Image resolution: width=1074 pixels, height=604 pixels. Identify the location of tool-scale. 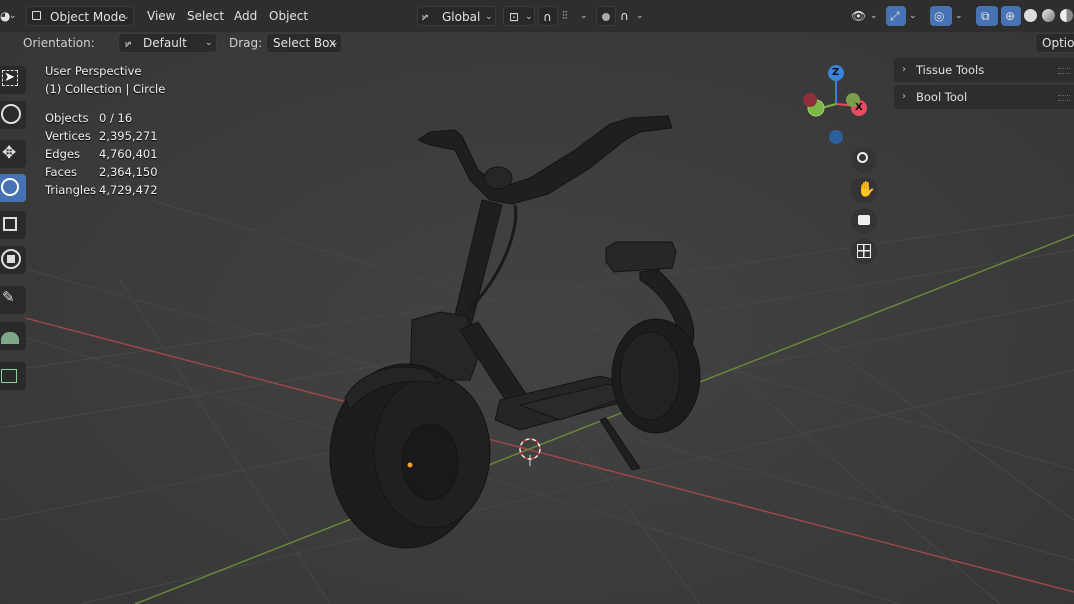
(13, 225).